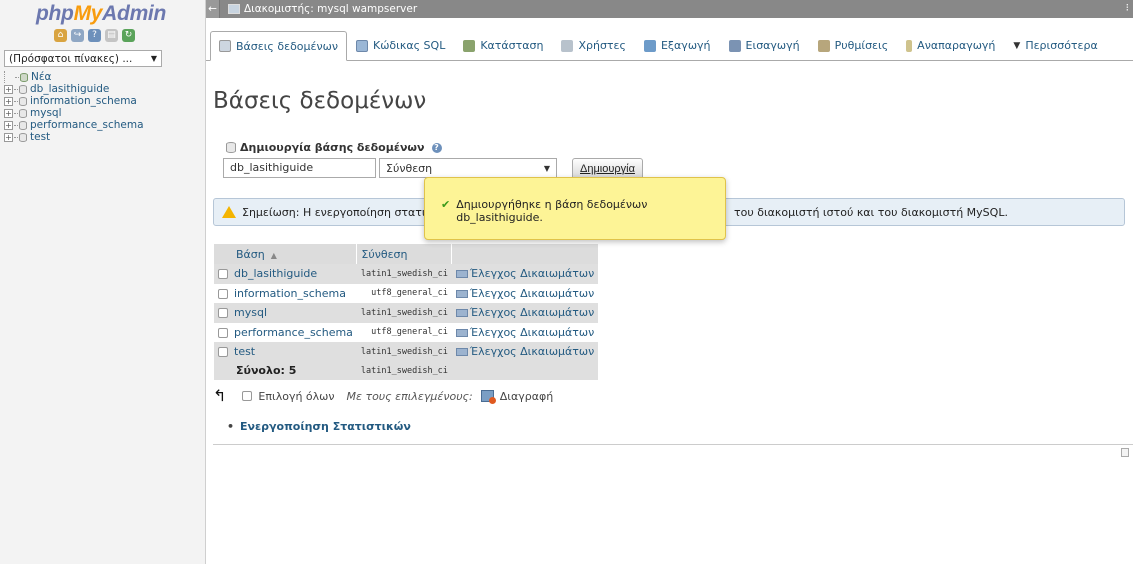 Image resolution: width=1133 pixels, height=564 pixels. Describe the element at coordinates (526, 396) in the screenshot. I see `drop-button: Διαγραφή` at that location.